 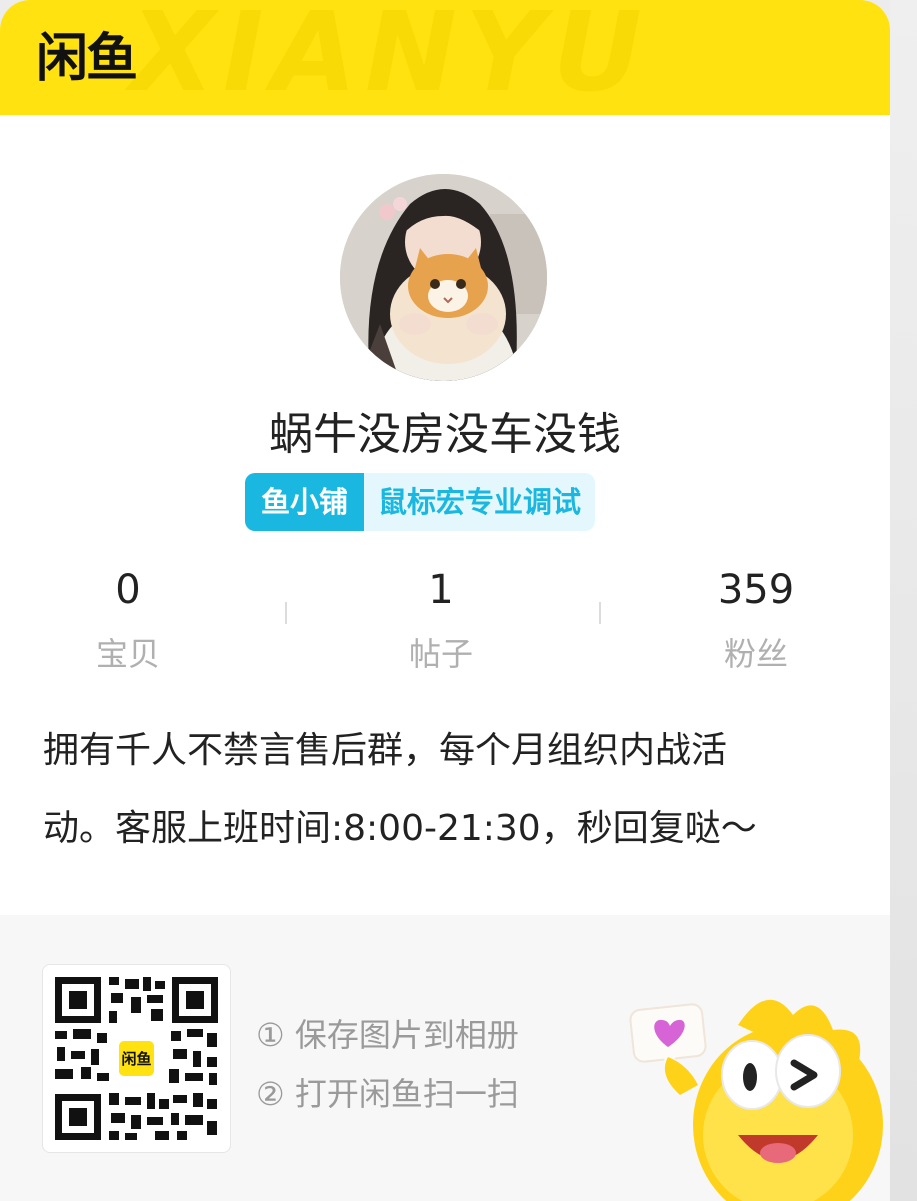 I want to click on shop-badge-description: 鼠标宏专业调试, so click(x=480, y=502).